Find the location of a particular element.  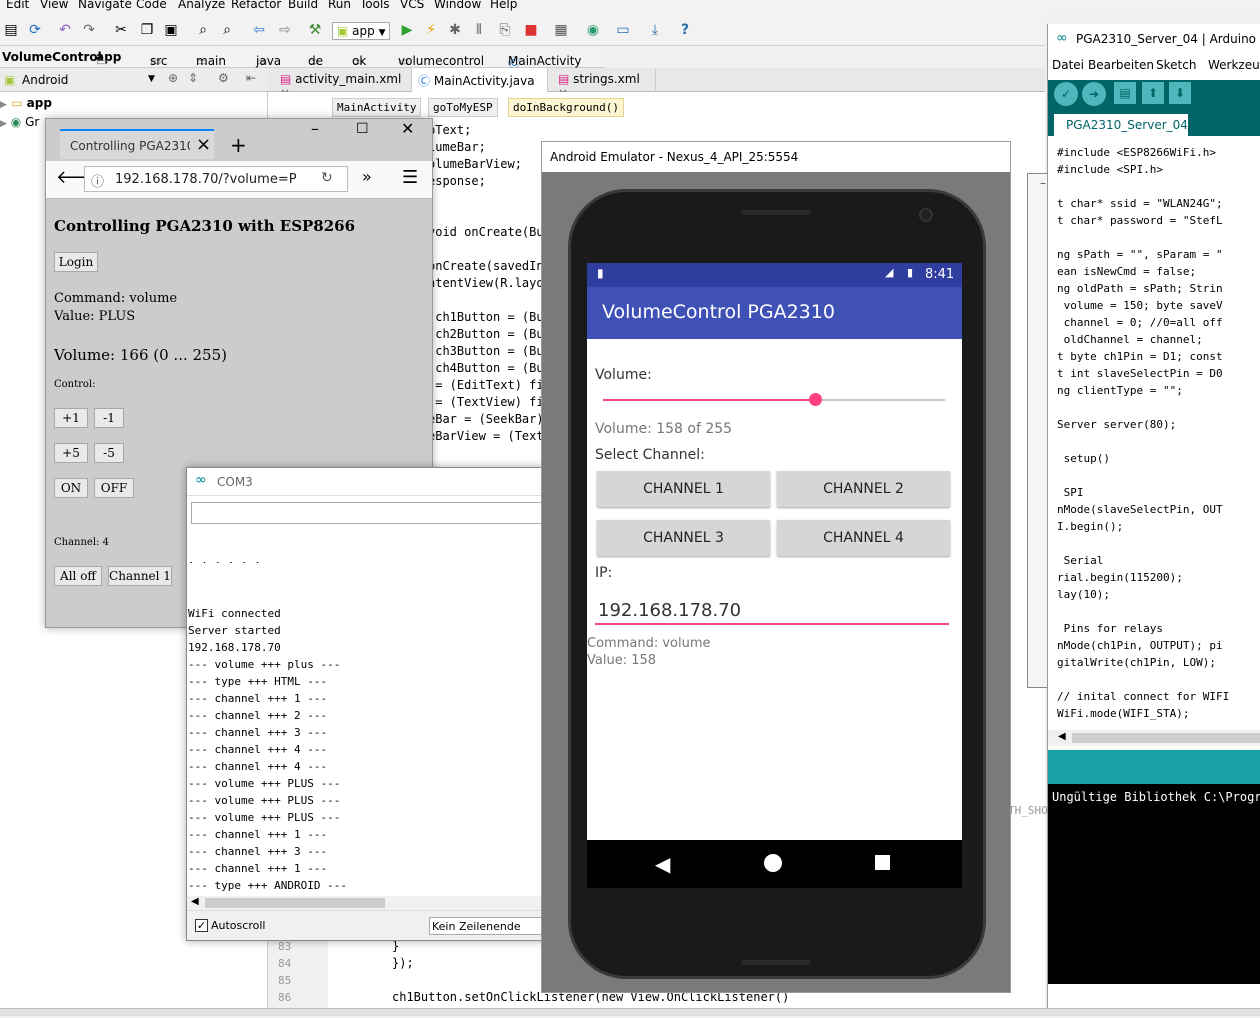

copy-icon: ❐ is located at coordinates (147, 30).